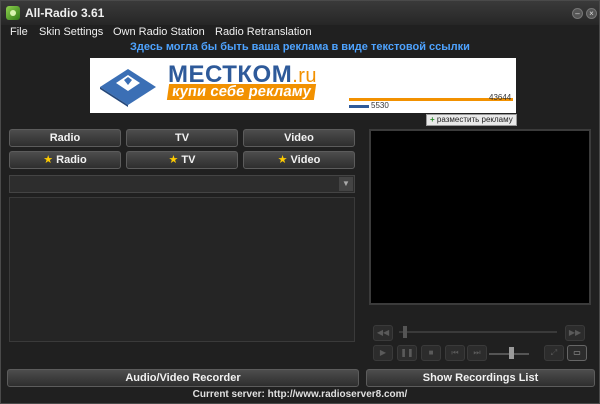  What do you see at coordinates (405, 332) in the screenshot?
I see `seek-handle` at bounding box center [405, 332].